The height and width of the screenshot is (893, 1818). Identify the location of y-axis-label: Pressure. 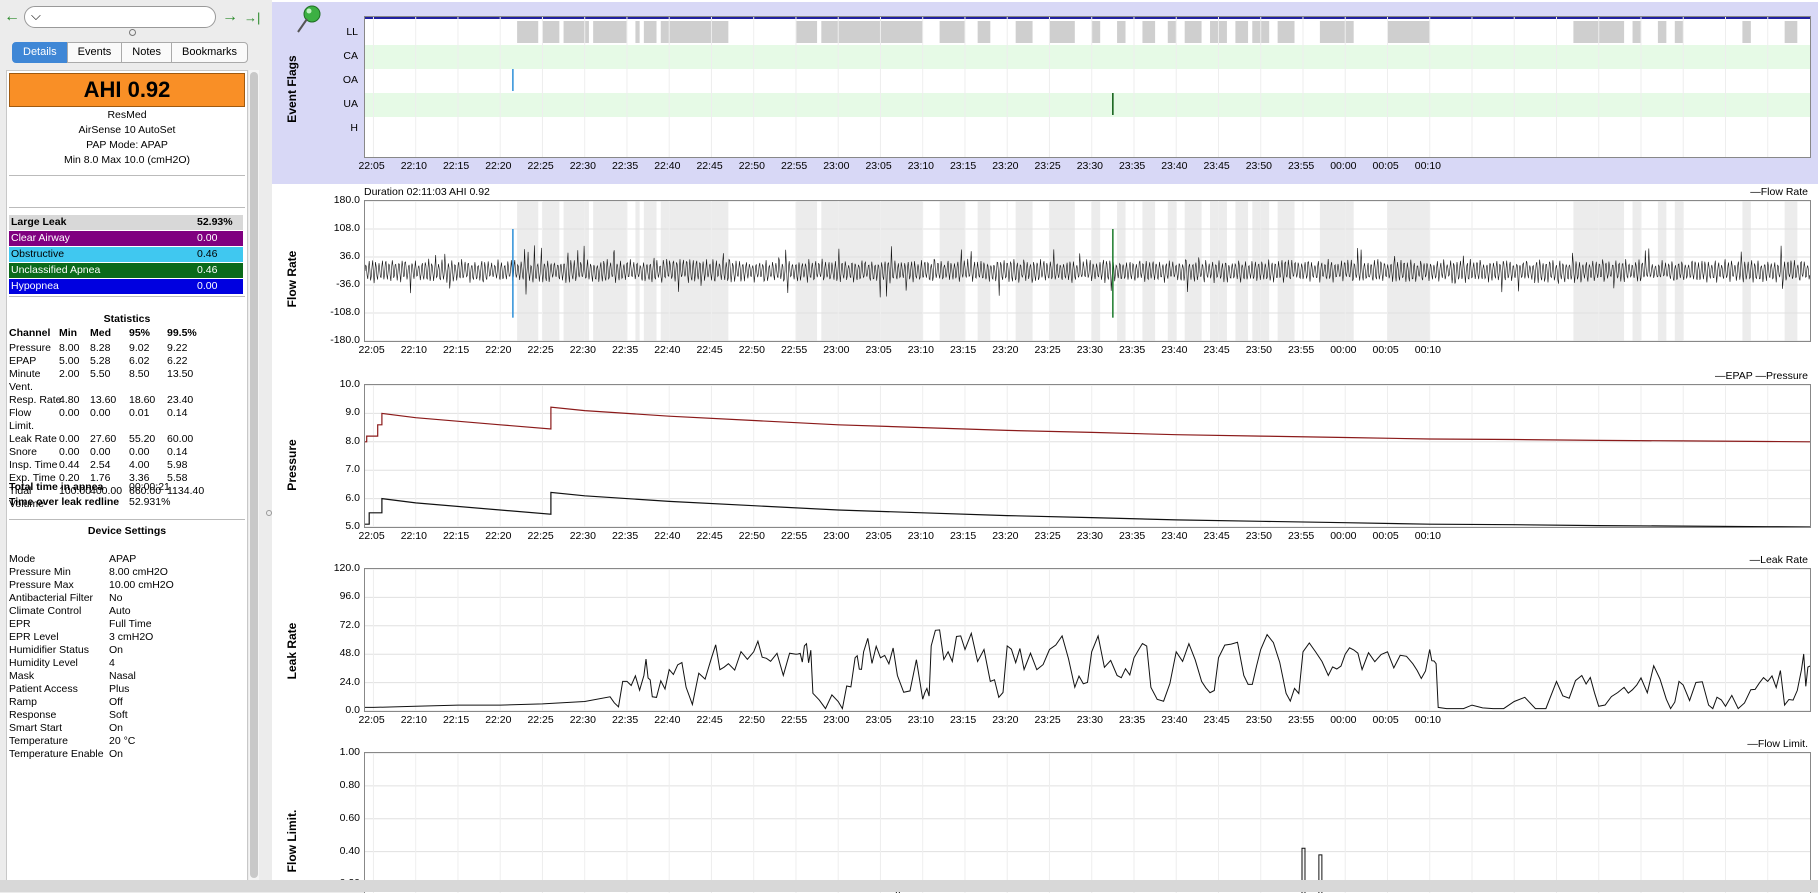
(292, 465).